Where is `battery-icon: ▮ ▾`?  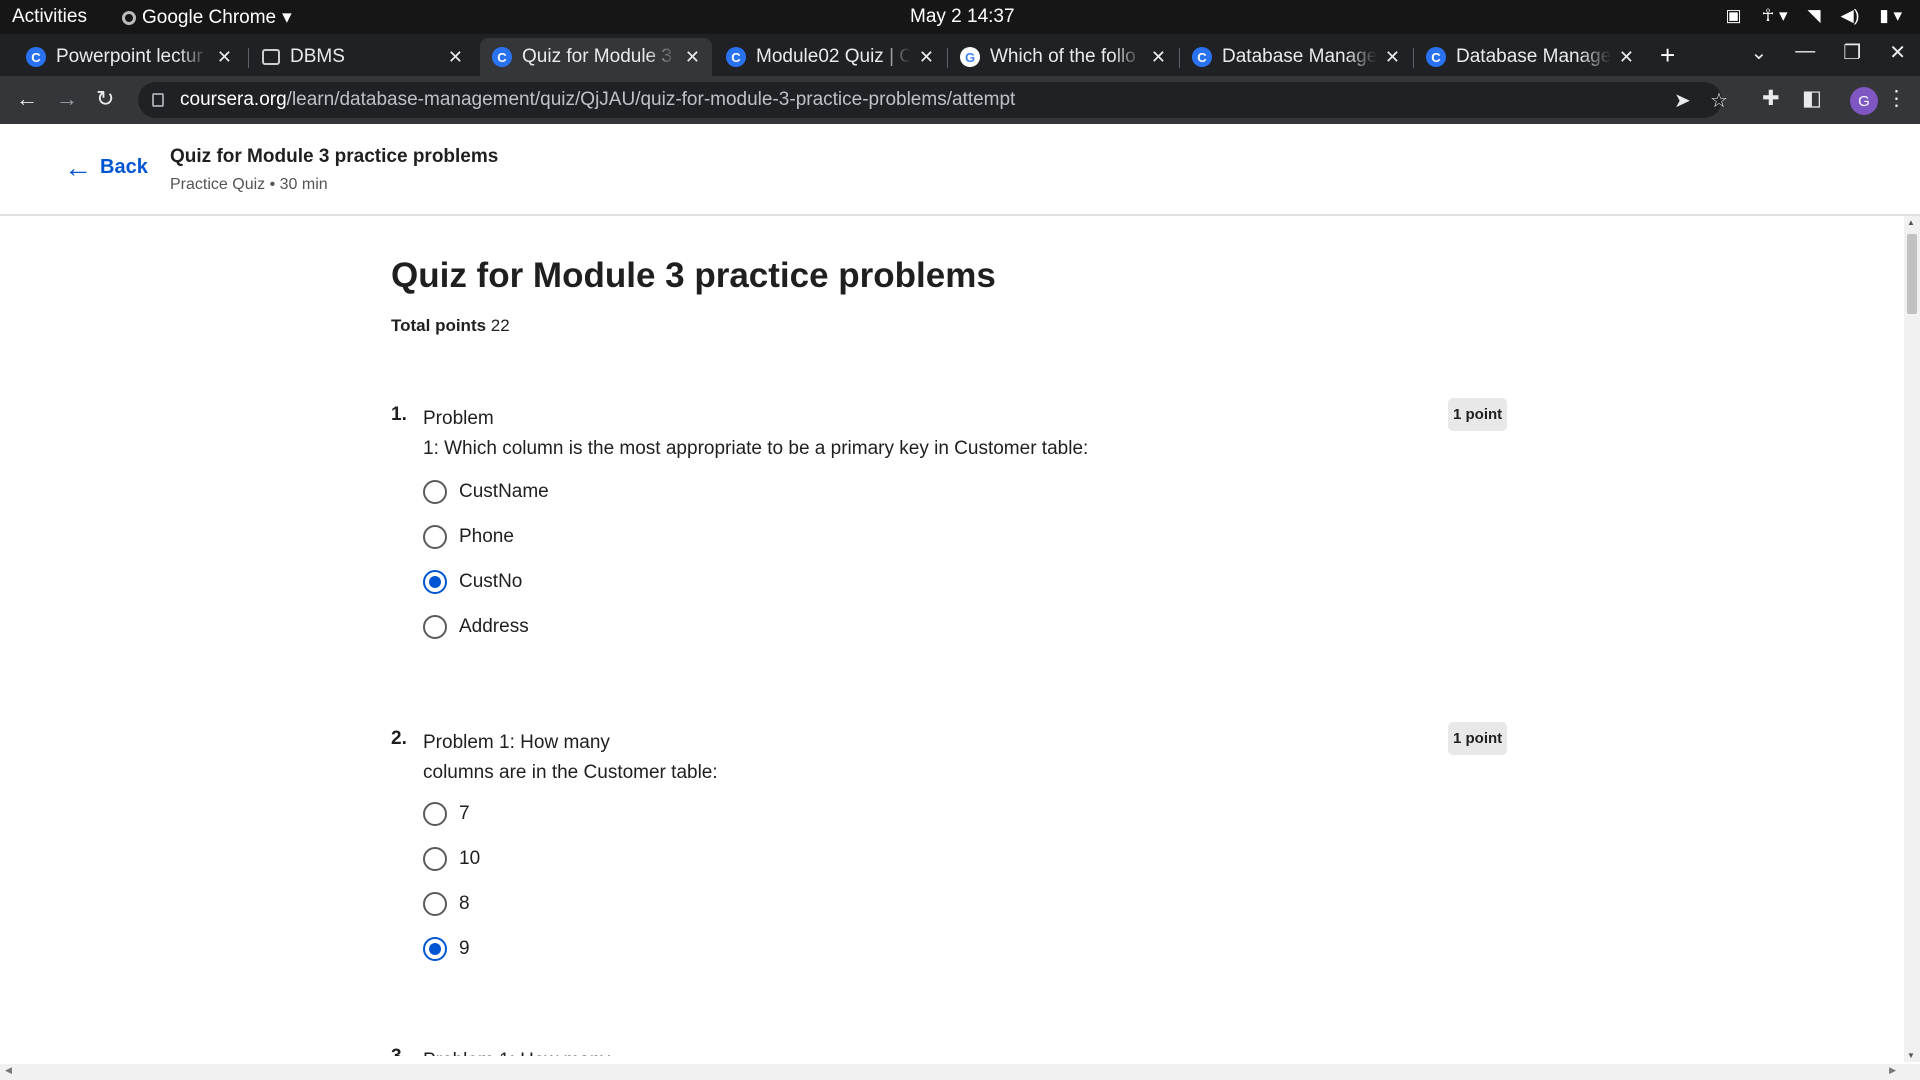
battery-icon: ▮ ▾ is located at coordinates (1890, 16).